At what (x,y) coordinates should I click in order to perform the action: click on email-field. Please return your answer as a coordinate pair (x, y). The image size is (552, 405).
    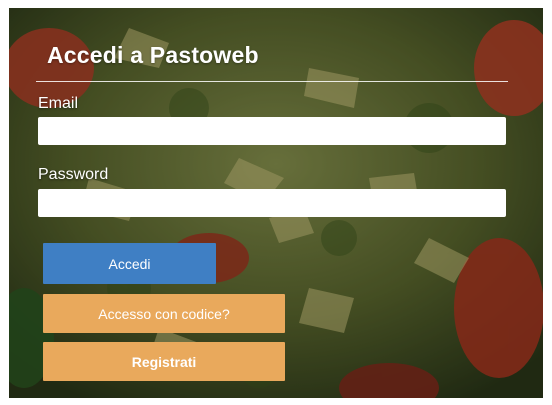
    Looking at the image, I should click on (272, 131).